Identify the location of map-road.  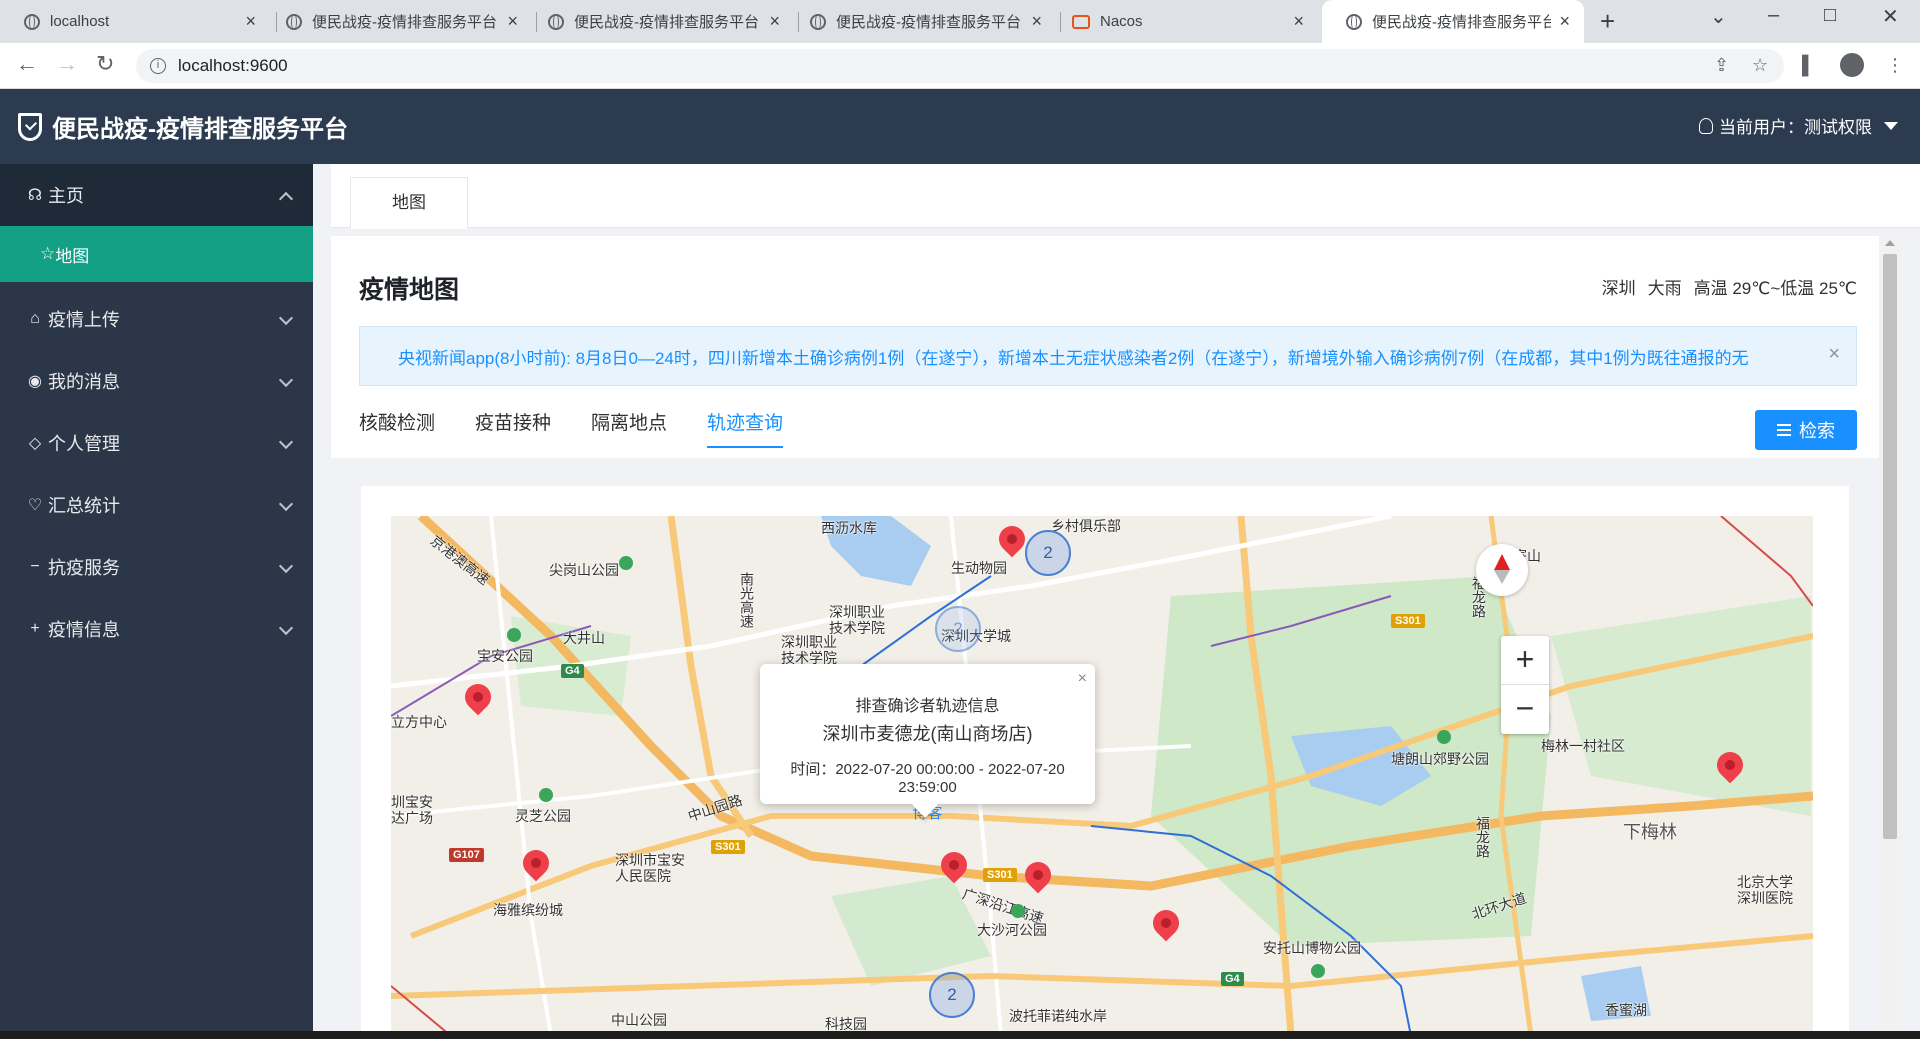
(521, 776).